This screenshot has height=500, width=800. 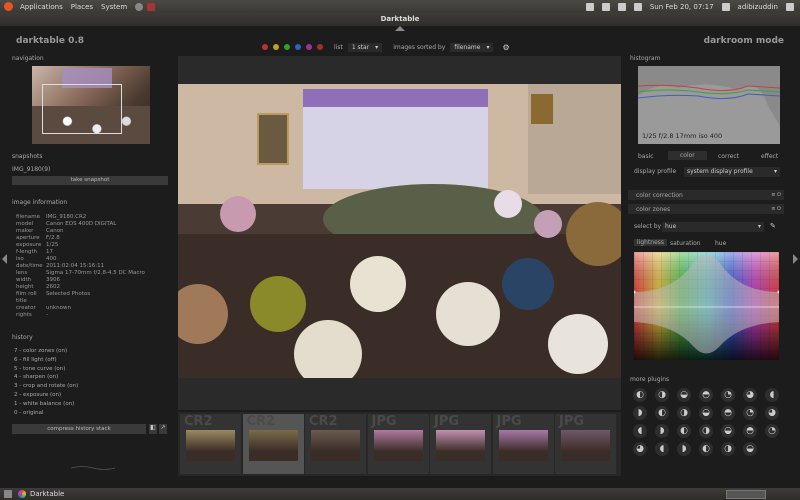 What do you see at coordinates (28, 58) in the screenshot?
I see `navigation-header: navigation` at bounding box center [28, 58].